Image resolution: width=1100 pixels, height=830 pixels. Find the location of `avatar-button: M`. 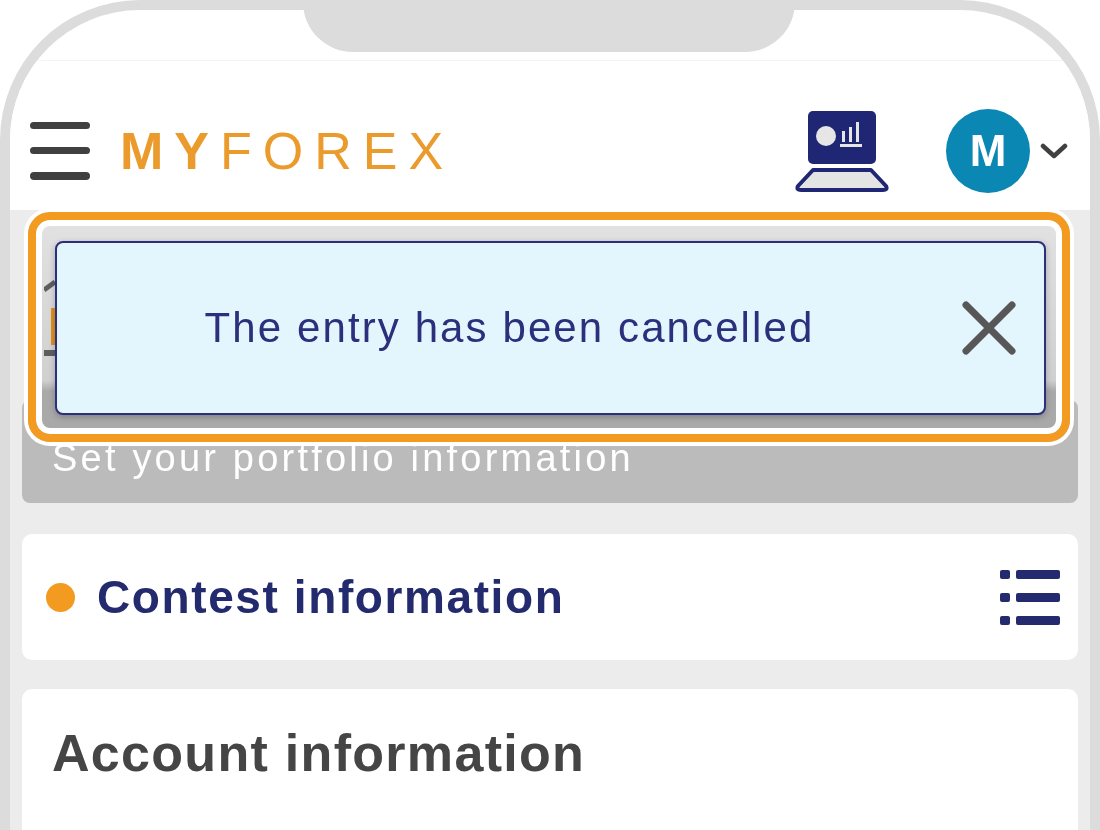

avatar-button: M is located at coordinates (988, 150).